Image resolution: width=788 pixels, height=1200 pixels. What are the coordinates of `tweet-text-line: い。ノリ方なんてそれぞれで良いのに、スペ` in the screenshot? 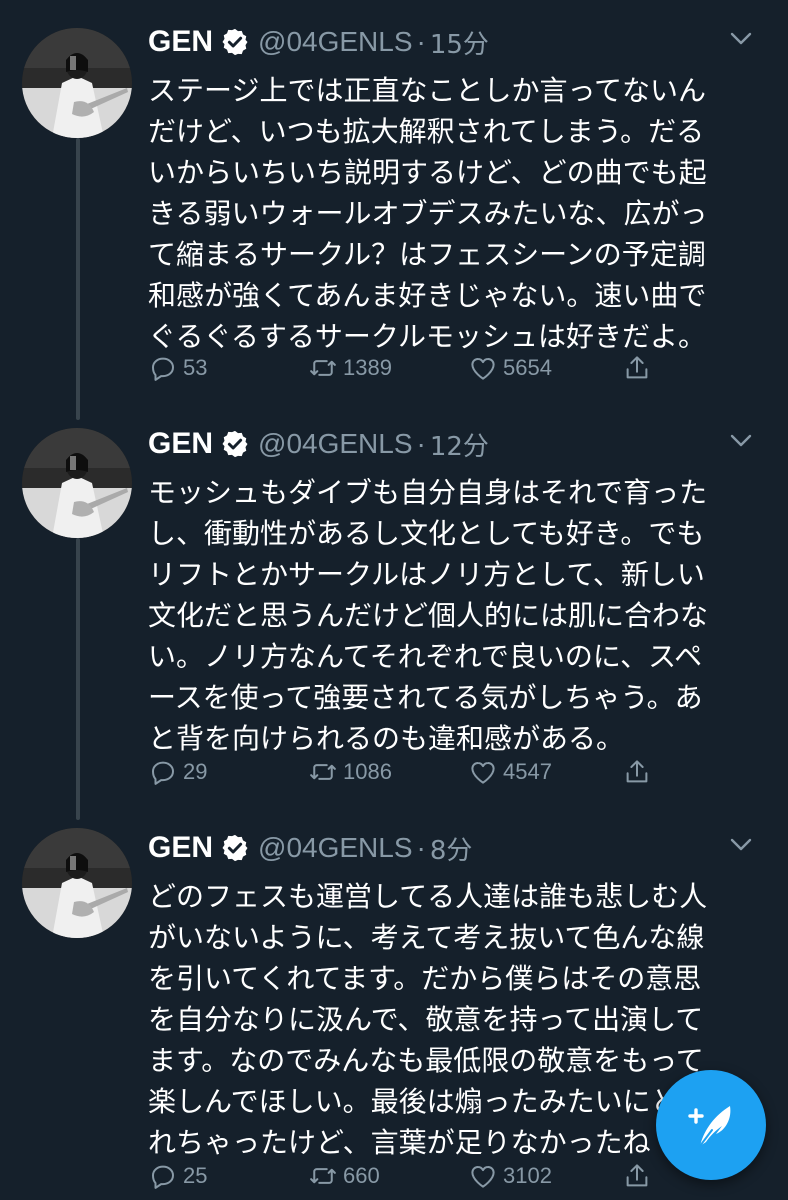 It's located at (425, 656).